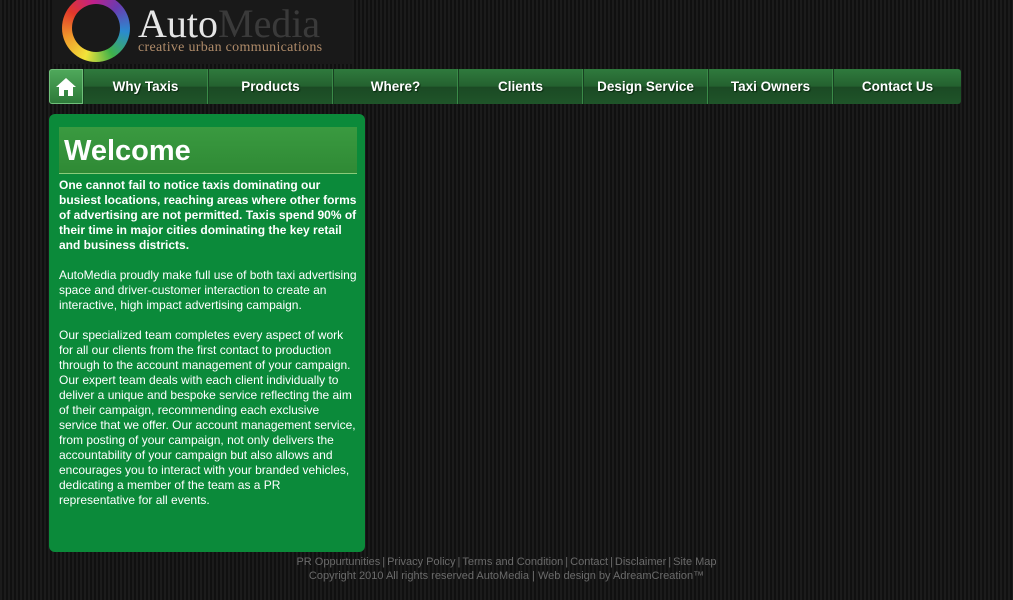 The width and height of the screenshot is (1013, 600). I want to click on nav-home-button, so click(66, 86).